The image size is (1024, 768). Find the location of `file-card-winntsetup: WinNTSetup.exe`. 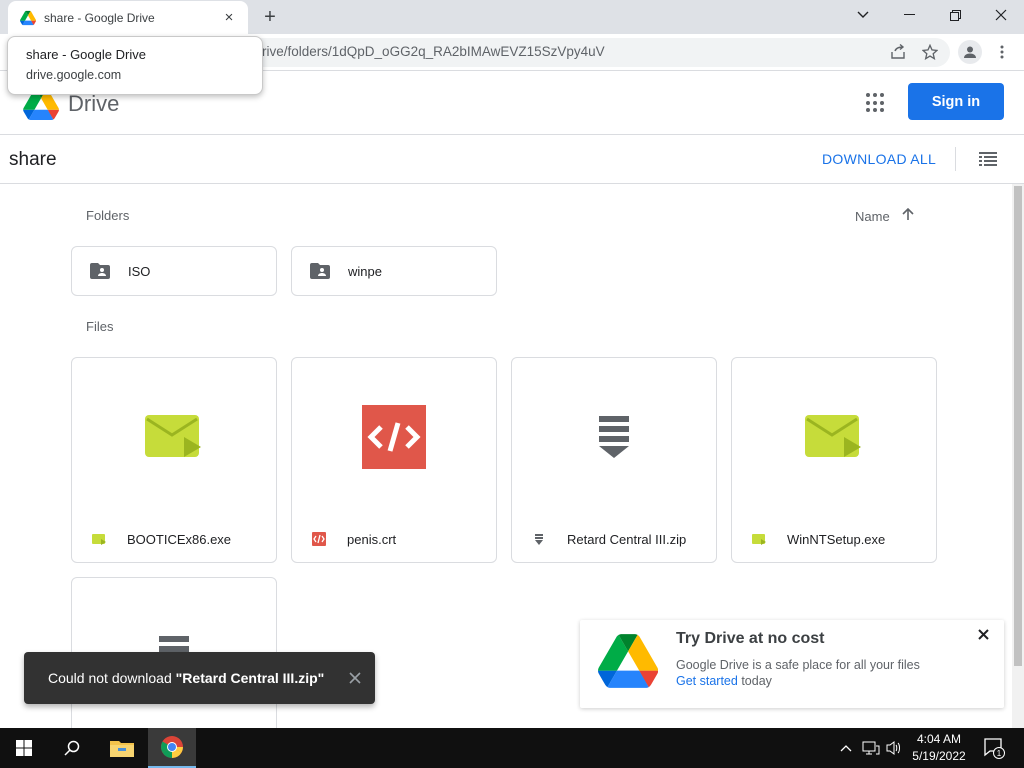

file-card-winntsetup: WinNTSetup.exe is located at coordinates (834, 460).